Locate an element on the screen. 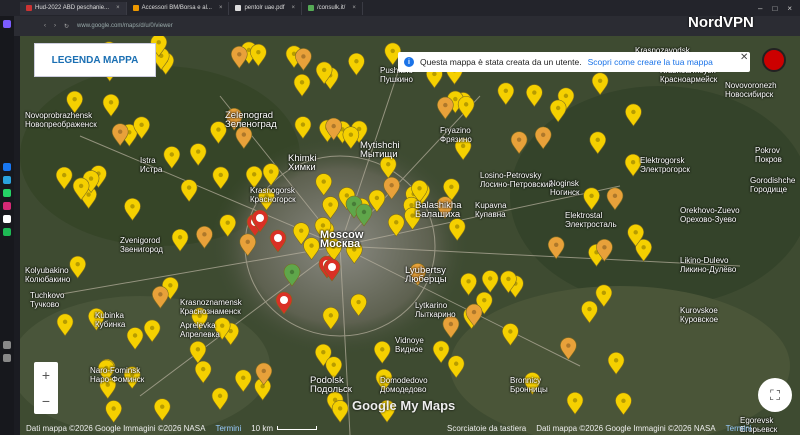  fullscreen-button: ⛶ is located at coordinates (775, 395).